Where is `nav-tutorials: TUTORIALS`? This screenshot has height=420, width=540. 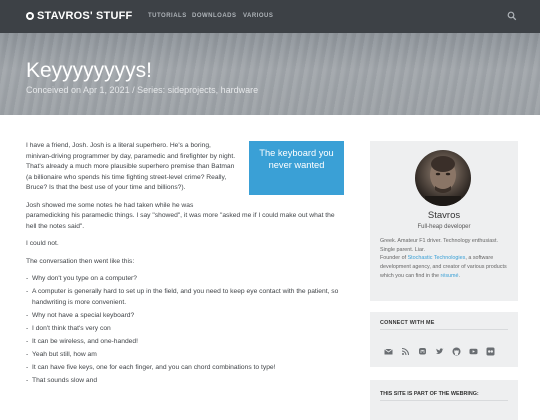
nav-tutorials: TUTORIALS is located at coordinates (167, 16).